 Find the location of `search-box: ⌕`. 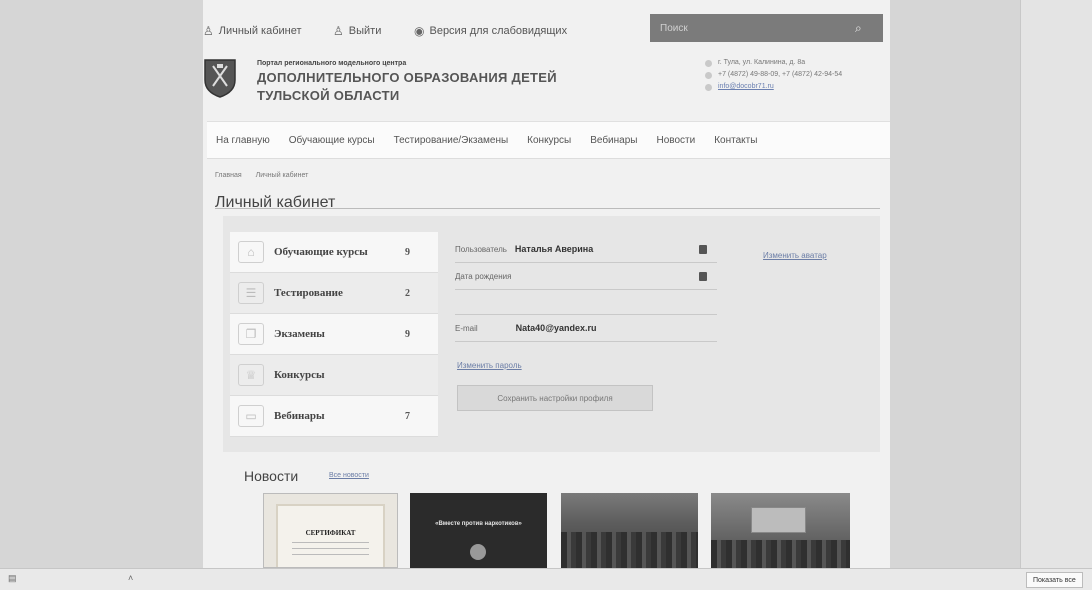

search-box: ⌕ is located at coordinates (766, 28).